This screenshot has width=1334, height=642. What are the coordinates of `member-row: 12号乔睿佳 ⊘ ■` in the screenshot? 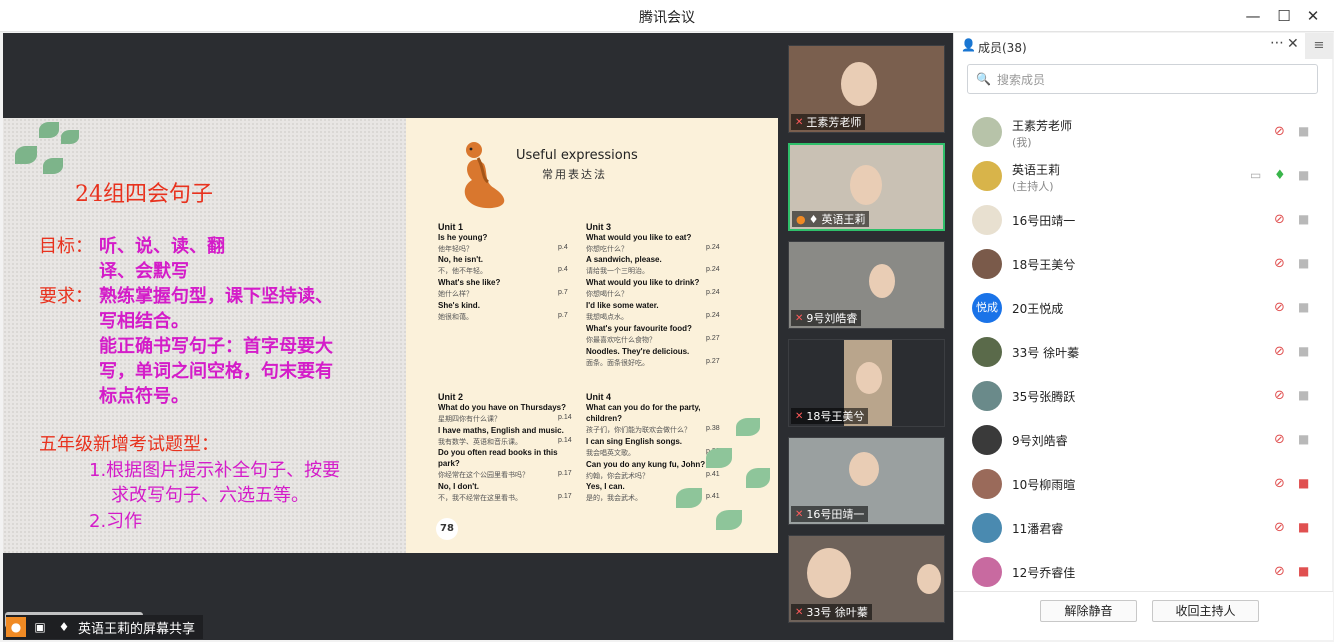 It's located at (1136, 572).